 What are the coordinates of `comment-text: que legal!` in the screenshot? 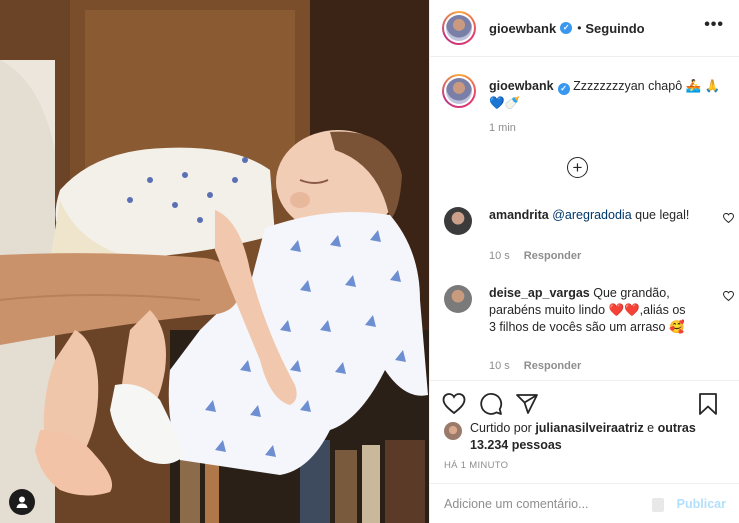 It's located at (660, 215).